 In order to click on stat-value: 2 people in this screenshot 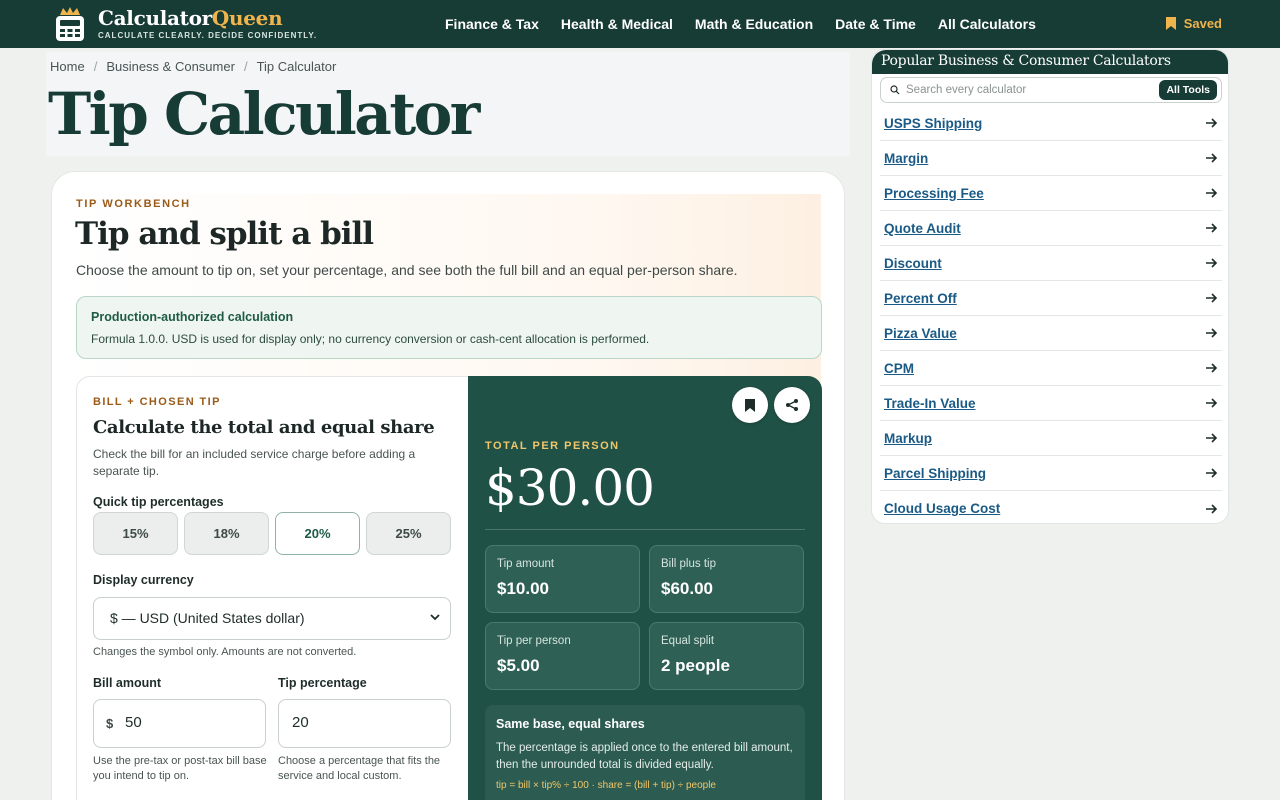, I will do `click(695, 665)`.